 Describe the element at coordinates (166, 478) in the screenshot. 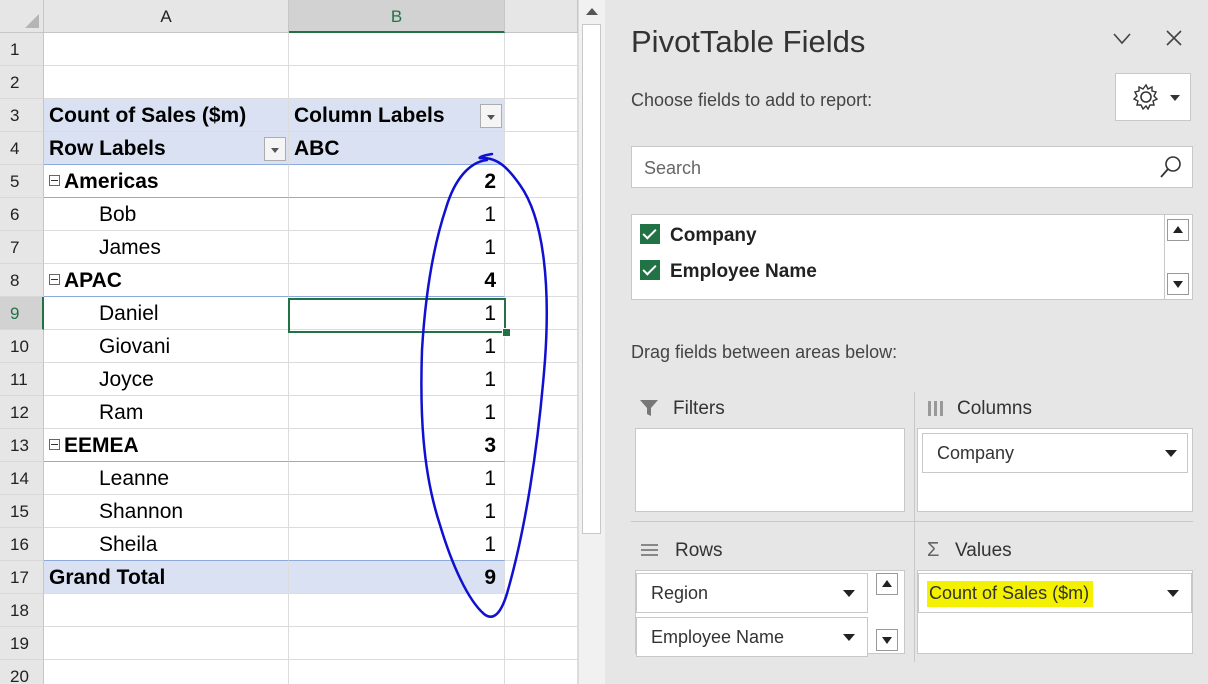

I see `pivot-item-row: Leanne` at that location.